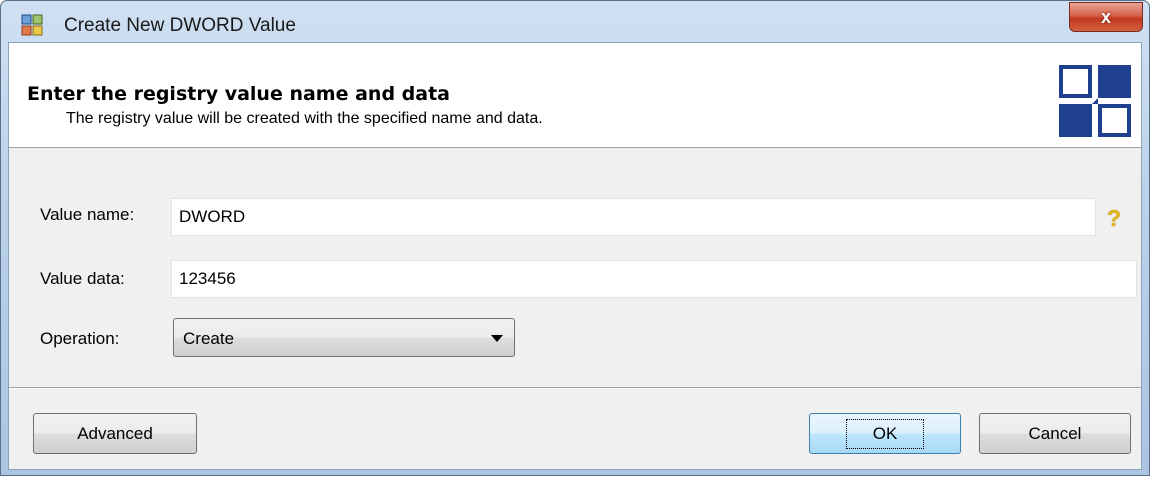  I want to click on question-mark-icon: ?, so click(1114, 218).